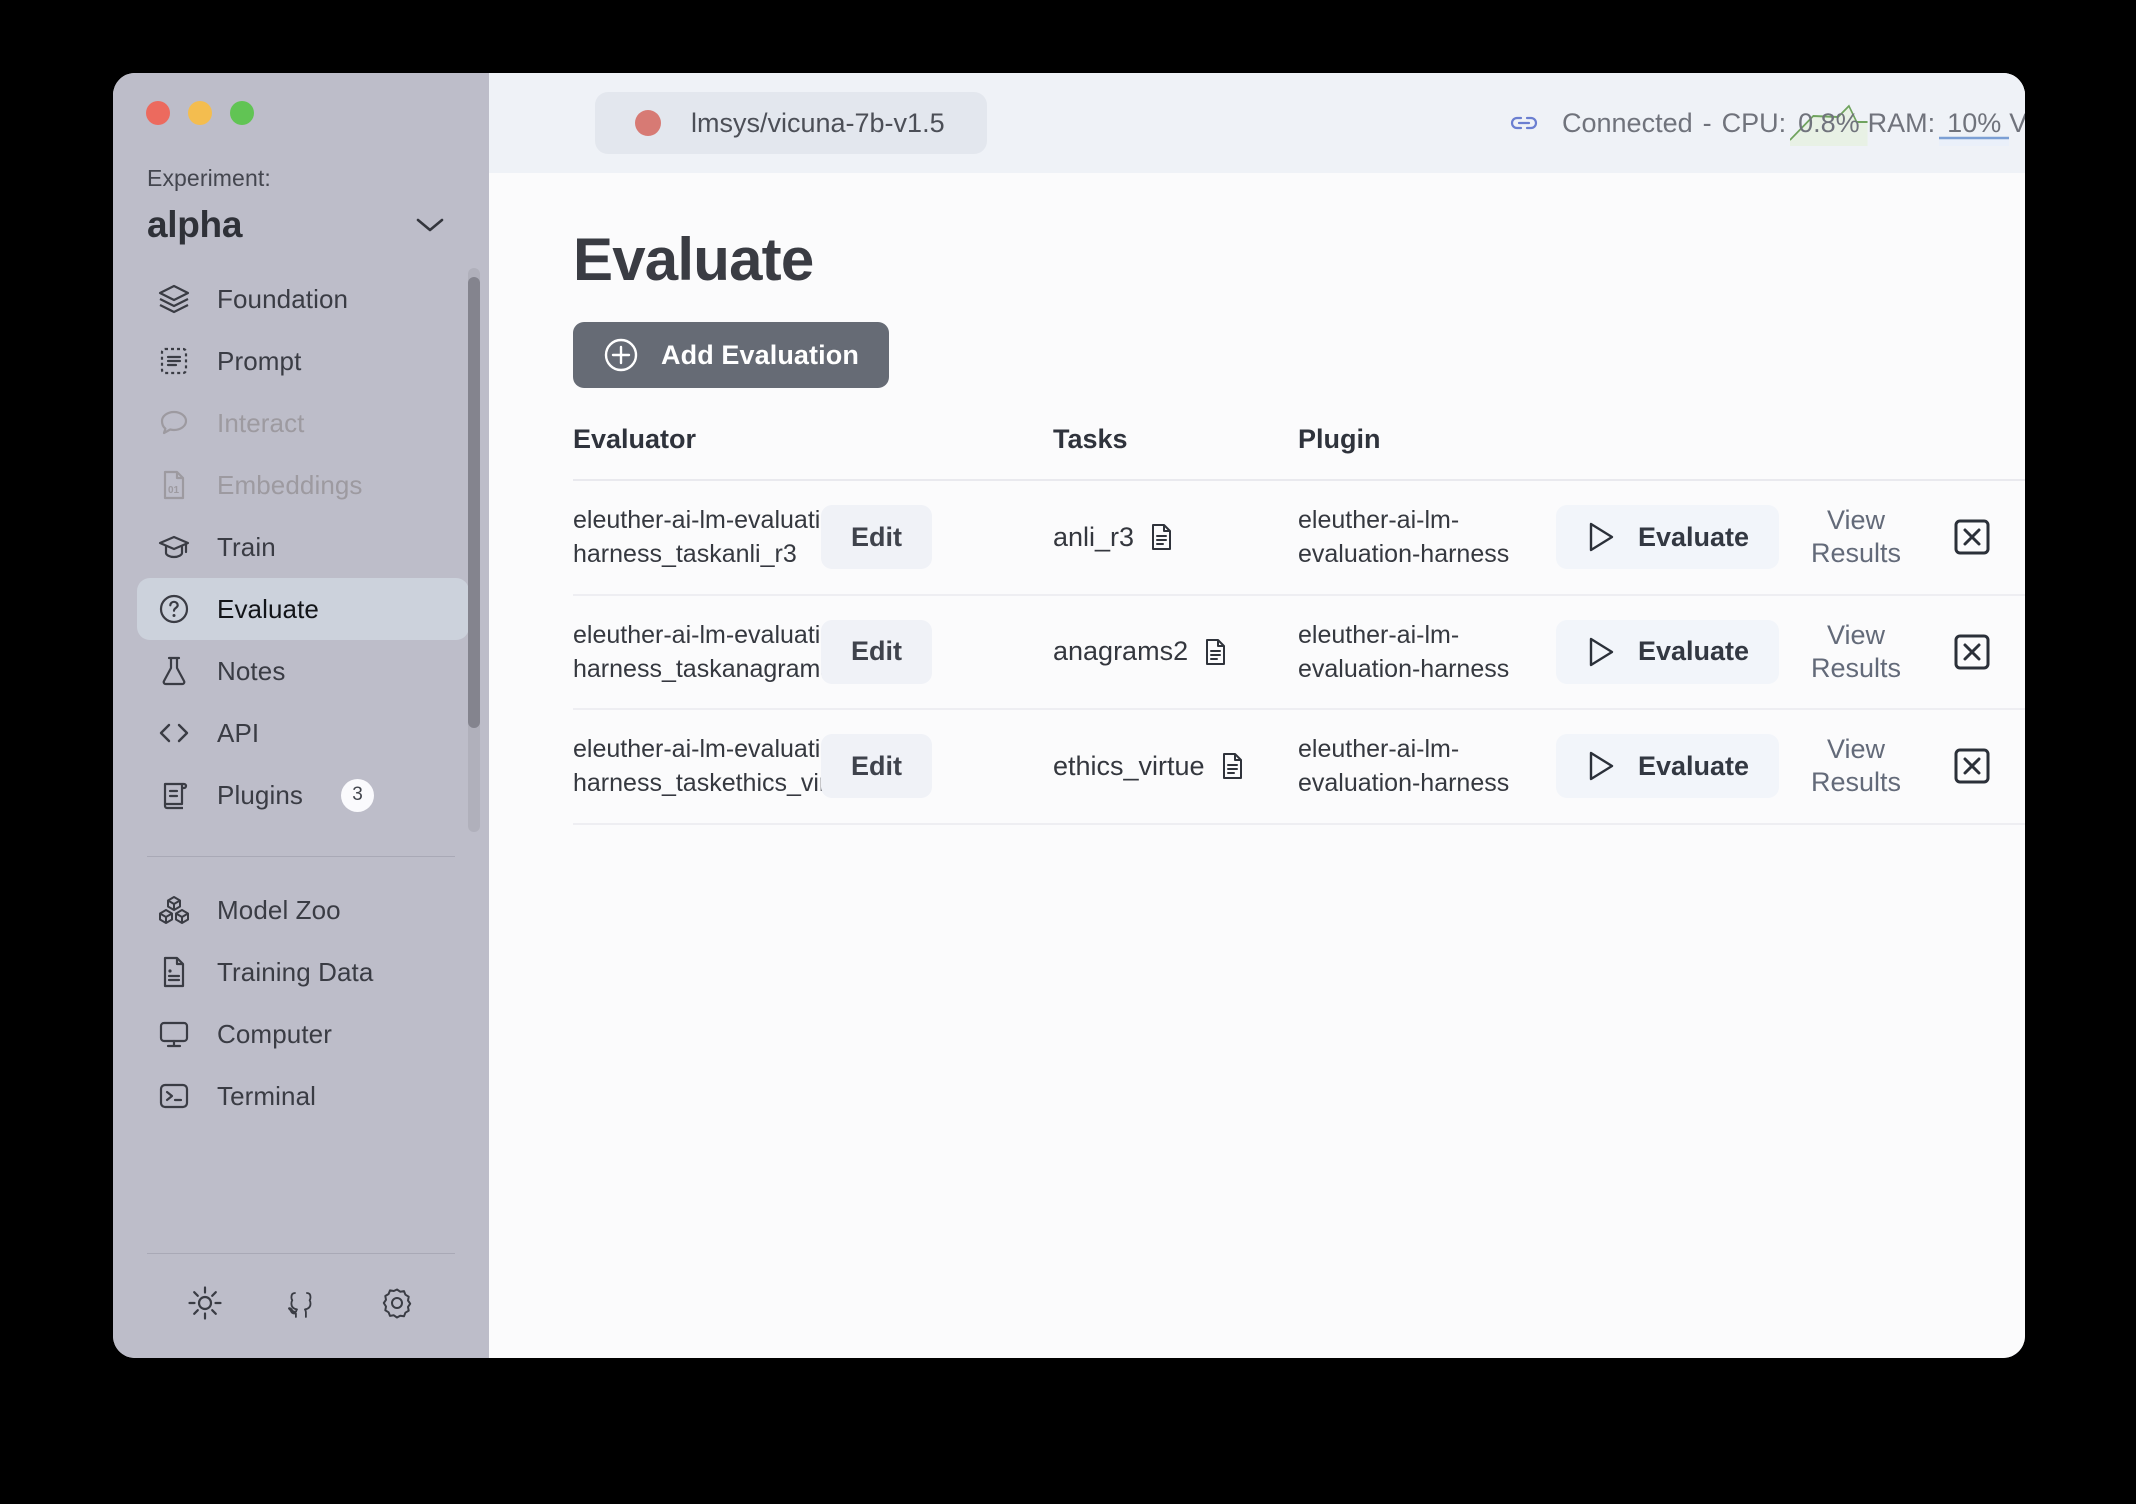 Image resolution: width=2136 pixels, height=1504 pixels. I want to click on gear-icon, so click(397, 1303).